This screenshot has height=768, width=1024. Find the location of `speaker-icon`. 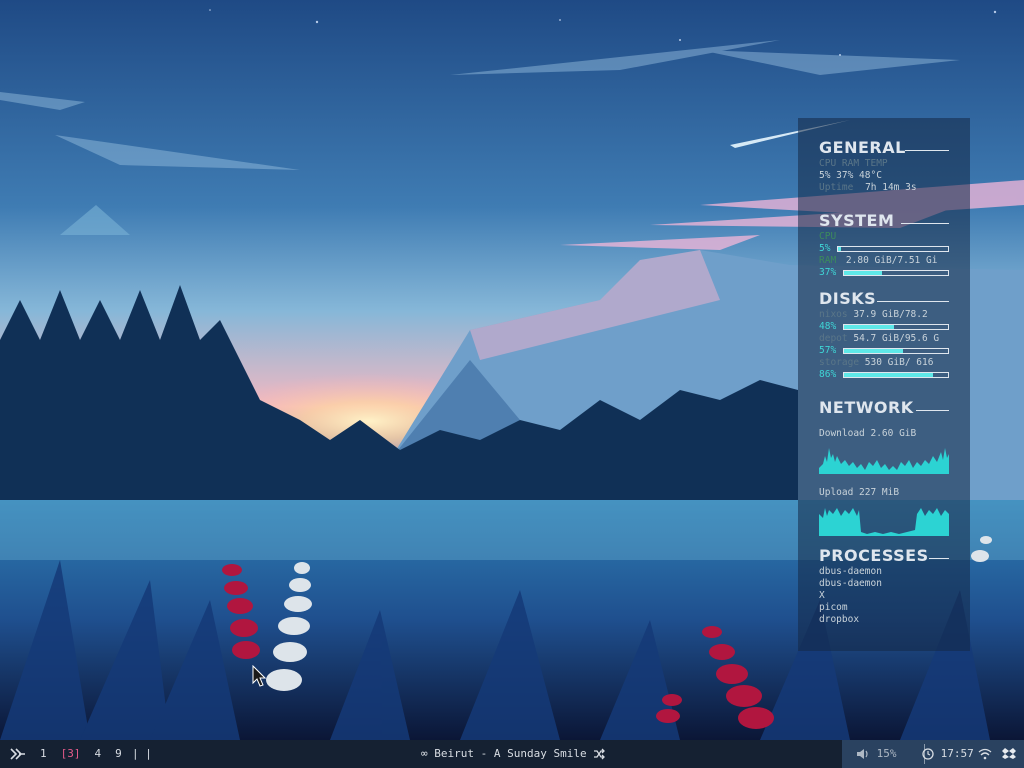

speaker-icon is located at coordinates (862, 754).